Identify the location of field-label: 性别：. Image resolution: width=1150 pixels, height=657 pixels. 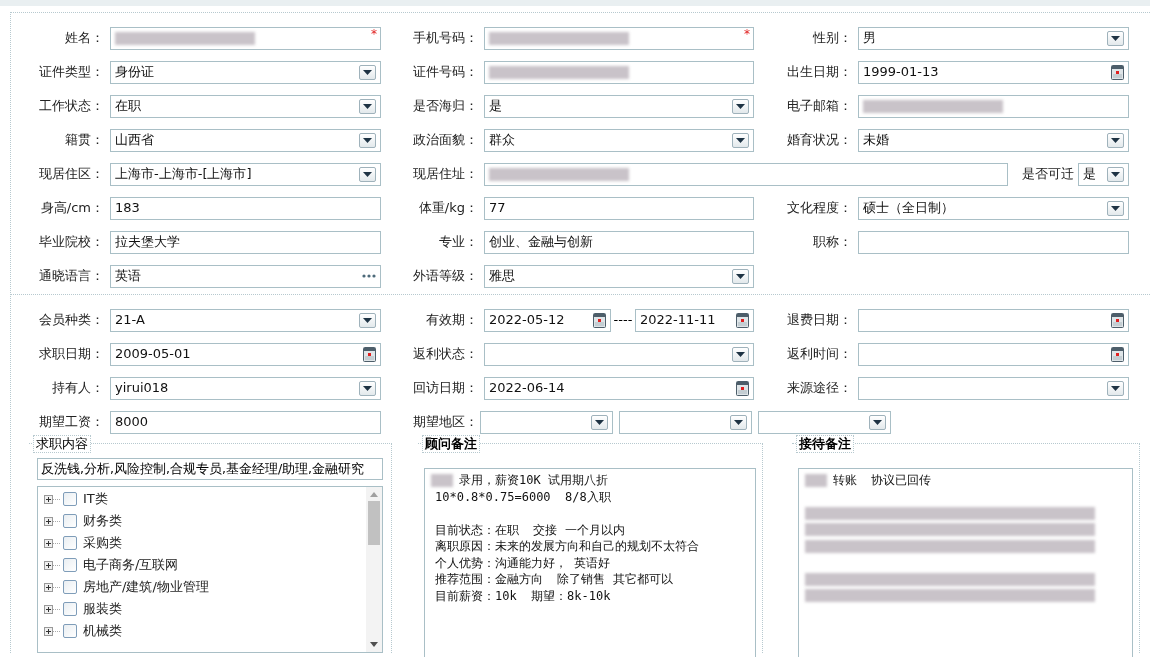
(832, 38).